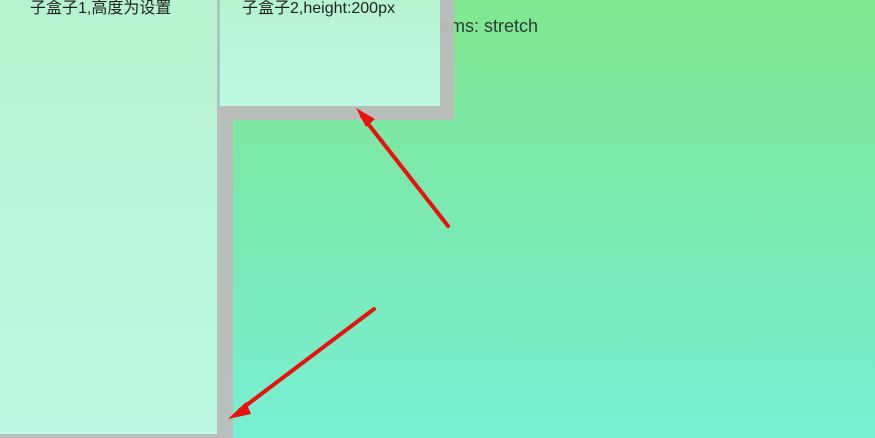  Describe the element at coordinates (302, 363) in the screenshot. I see `arrow-to-box1-icon` at that location.